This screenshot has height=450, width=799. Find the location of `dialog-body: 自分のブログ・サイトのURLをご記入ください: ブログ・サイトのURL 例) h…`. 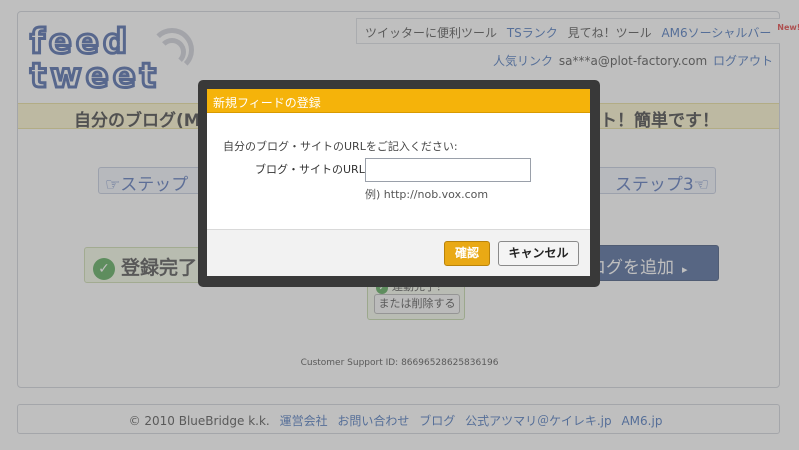

dialog-body: 自分のブログ・サイトのURLをご記入ください: ブログ・サイトのURL 例) h… is located at coordinates (398, 171).